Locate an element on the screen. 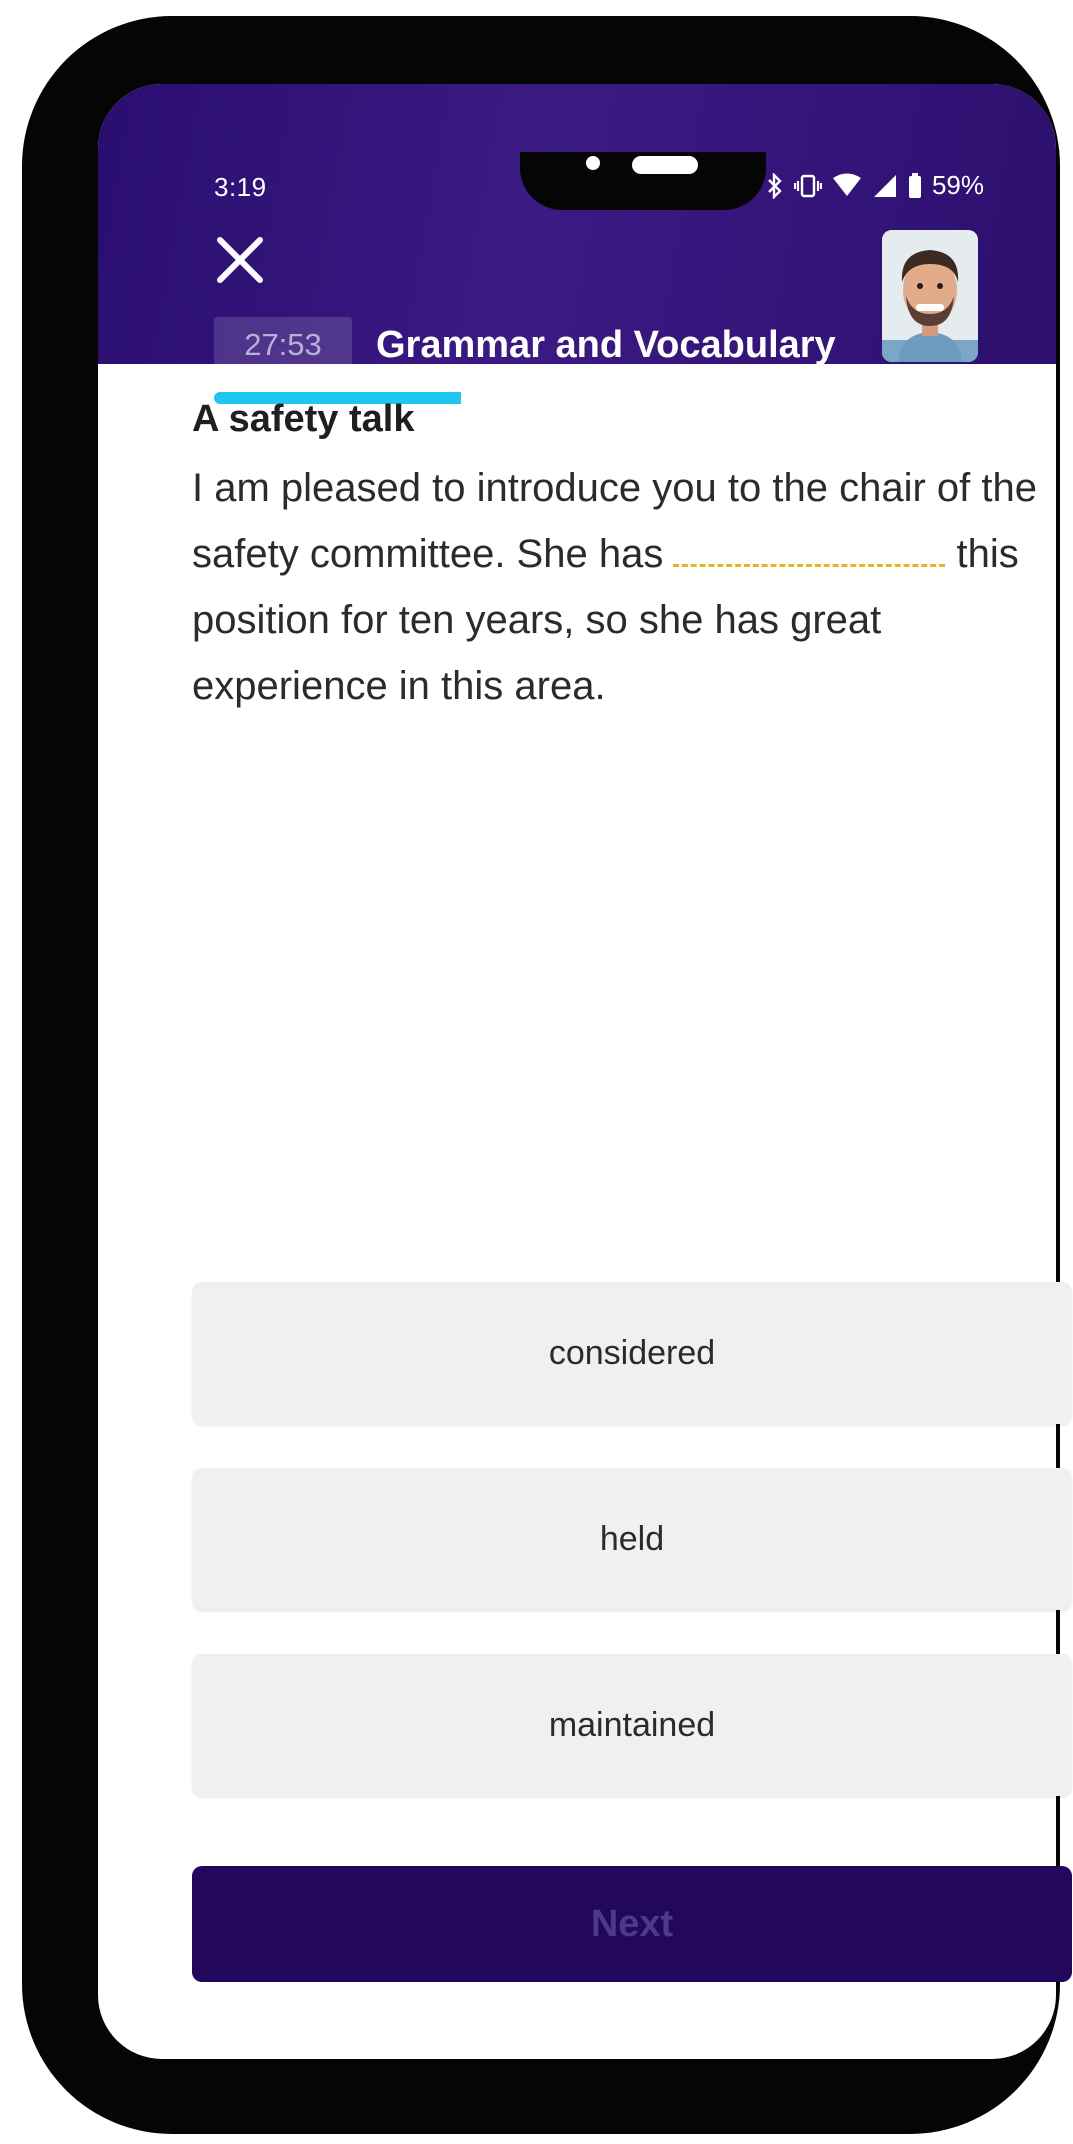 Image resolution: width=1073 pixels, height=2144 pixels. answer-option: considered is located at coordinates (632, 1353).